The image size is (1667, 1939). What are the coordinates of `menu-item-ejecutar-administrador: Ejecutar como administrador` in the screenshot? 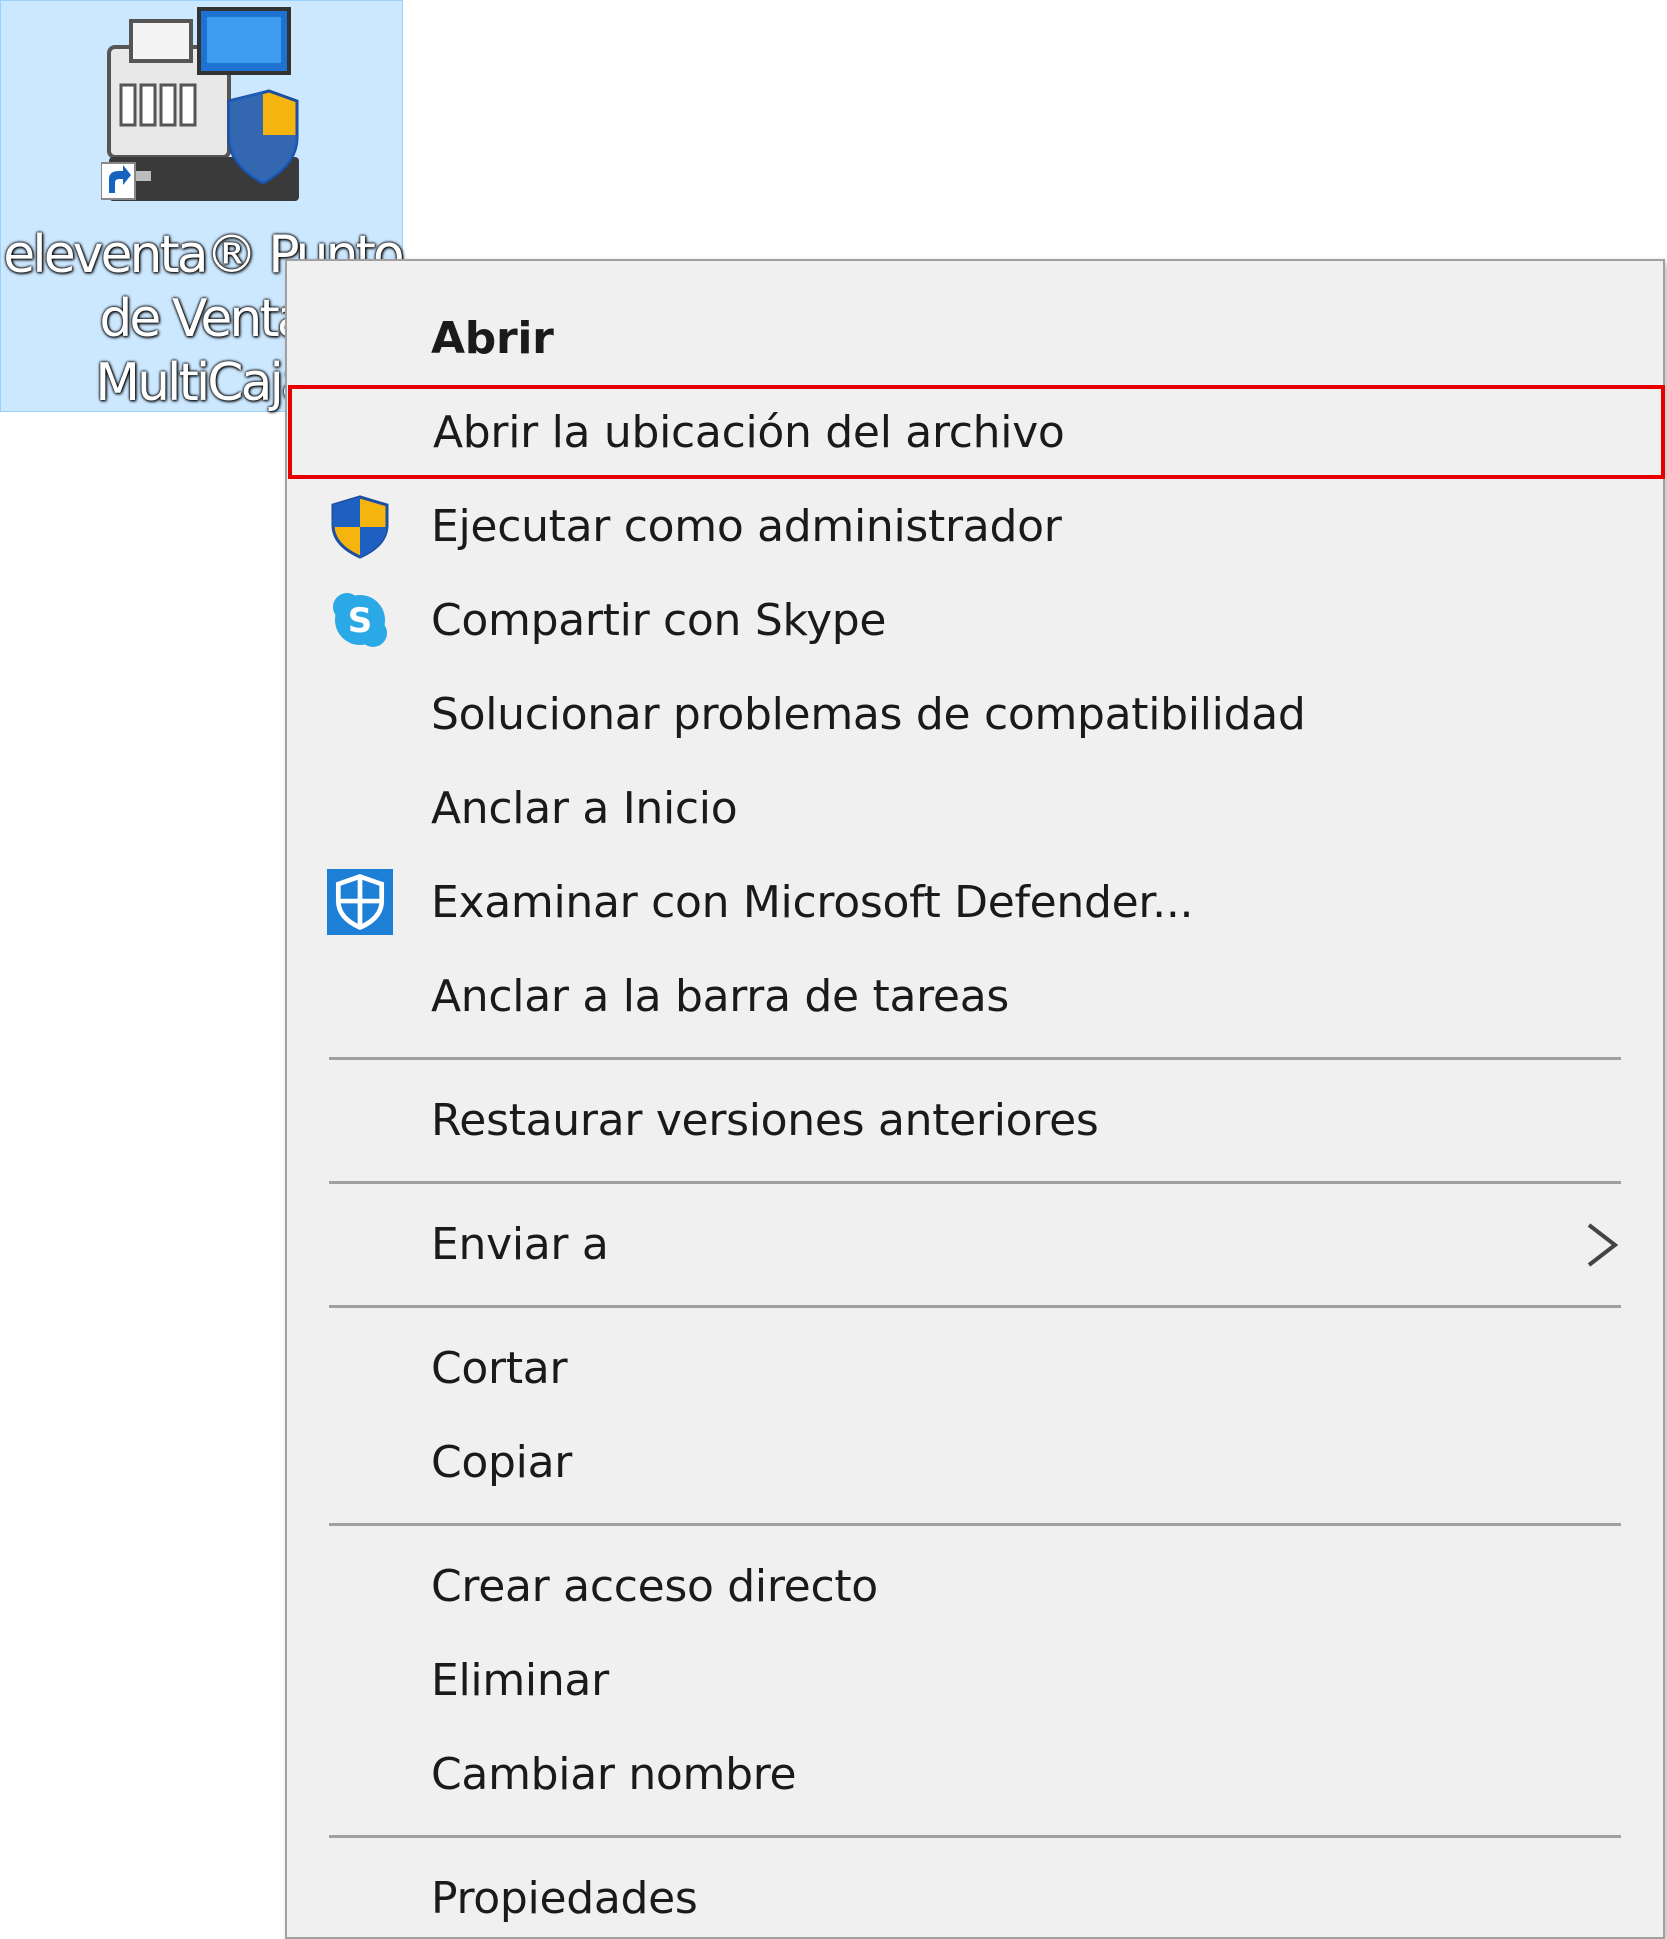 It's located at (975, 526).